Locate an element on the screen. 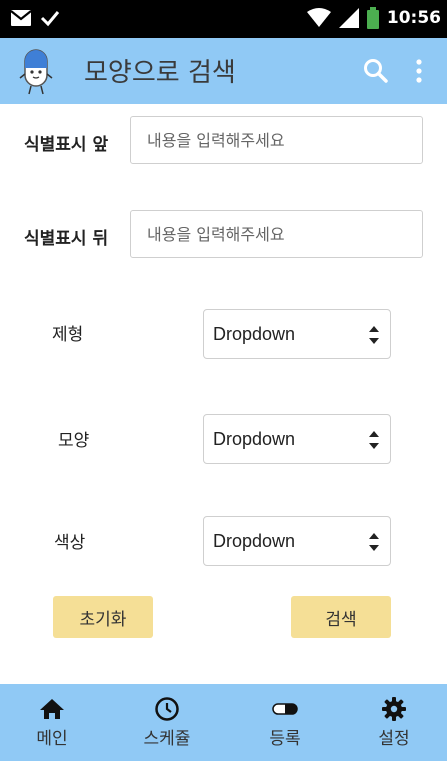 The height and width of the screenshot is (761, 447). form-type-label: 제형 is located at coordinates (68, 335).